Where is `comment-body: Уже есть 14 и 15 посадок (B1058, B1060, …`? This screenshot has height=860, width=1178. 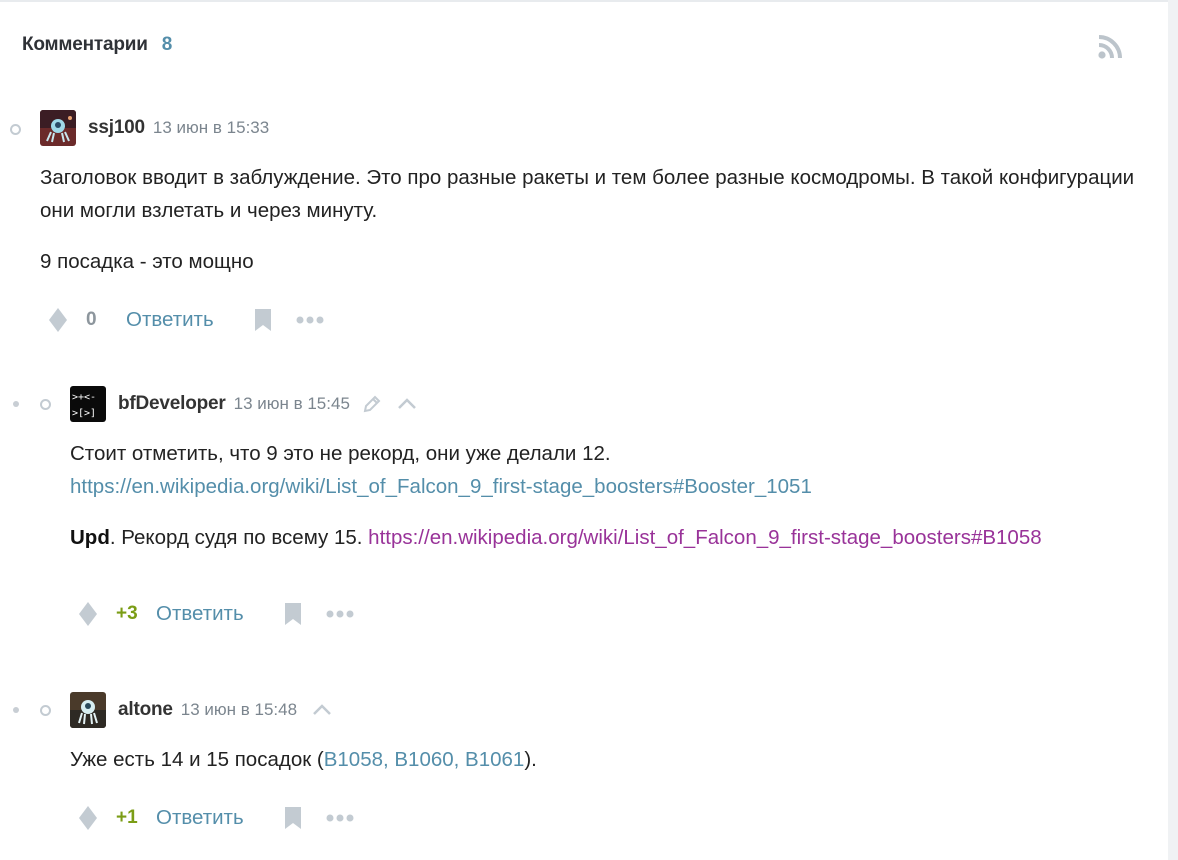
comment-body: Уже есть 14 и 15 посадок (B1058, B1060, … is located at coordinates (615, 768).